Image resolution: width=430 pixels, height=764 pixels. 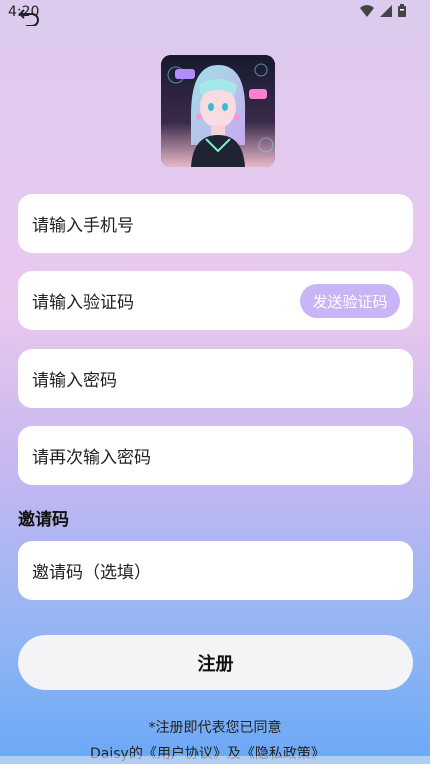 I want to click on back-icon, so click(x=30, y=16).